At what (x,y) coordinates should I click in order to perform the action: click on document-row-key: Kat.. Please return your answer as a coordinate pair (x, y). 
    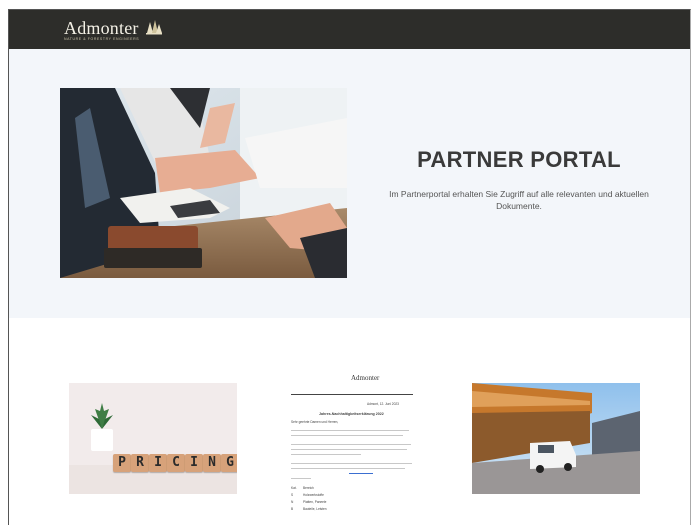
    Looking at the image, I should click on (294, 488).